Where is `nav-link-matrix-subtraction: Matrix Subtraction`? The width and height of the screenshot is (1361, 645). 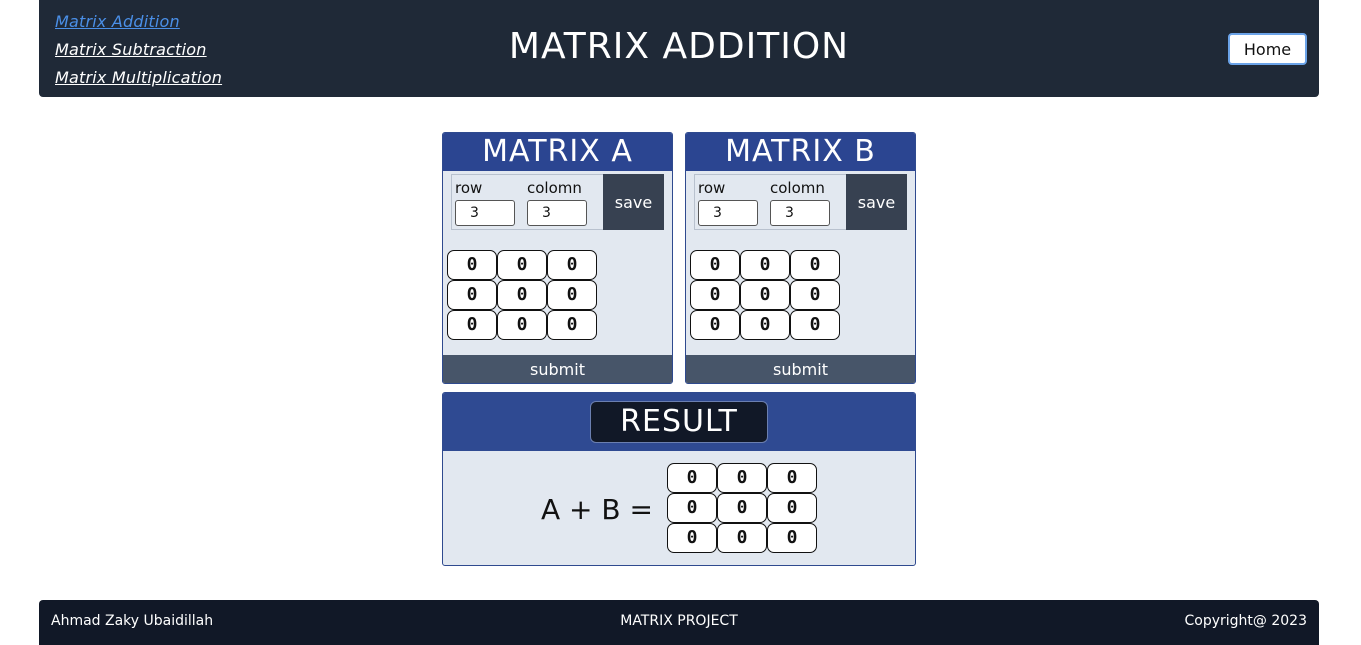 nav-link-matrix-subtraction: Matrix Subtraction is located at coordinates (138, 50).